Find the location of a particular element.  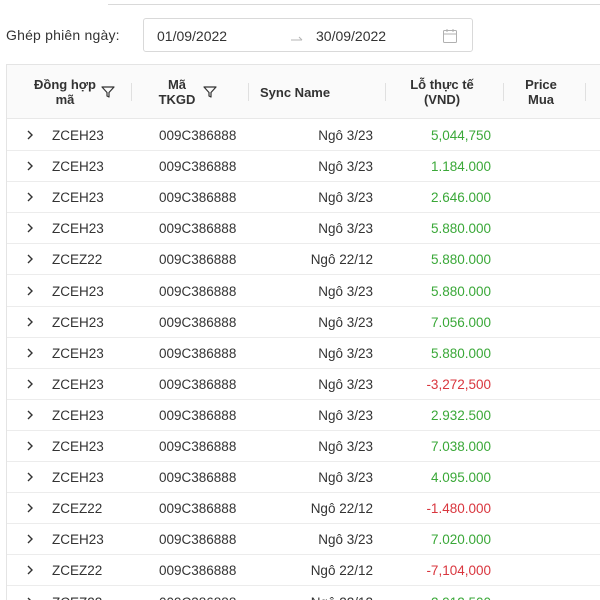

cell-lo-thuc-te: -3,272,500 is located at coordinates (458, 384).